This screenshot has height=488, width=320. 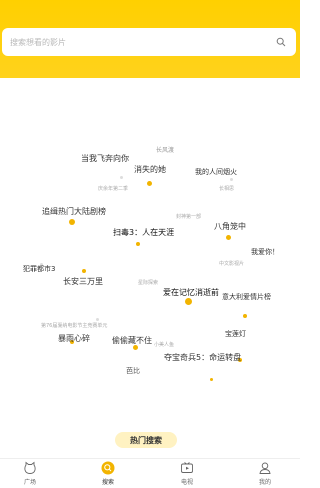 What do you see at coordinates (191, 293) in the screenshot?
I see `cloud-word: 爱在记忆消逝前` at bounding box center [191, 293].